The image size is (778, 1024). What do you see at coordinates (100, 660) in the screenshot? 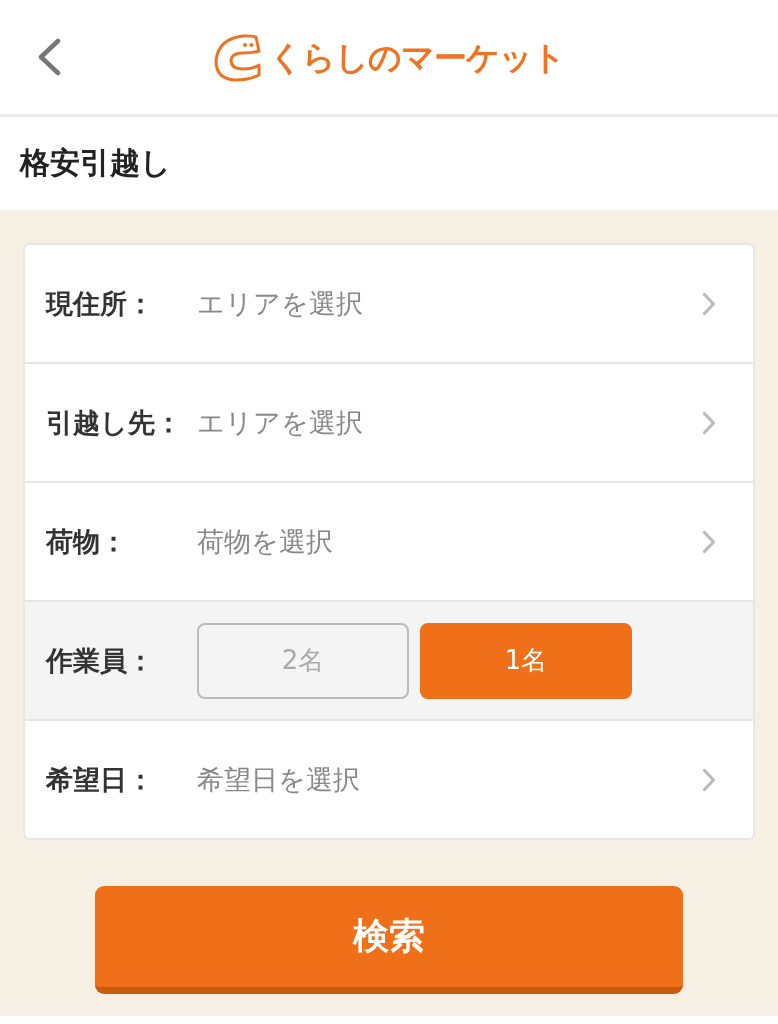
I see `field-label: 作業員：` at bounding box center [100, 660].